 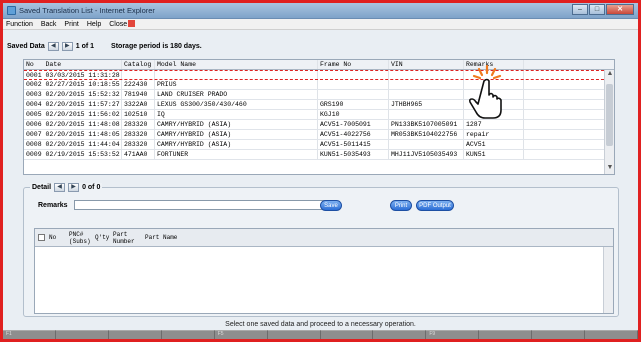 I want to click on cell-remarks: ACV51, so click(x=494, y=144).